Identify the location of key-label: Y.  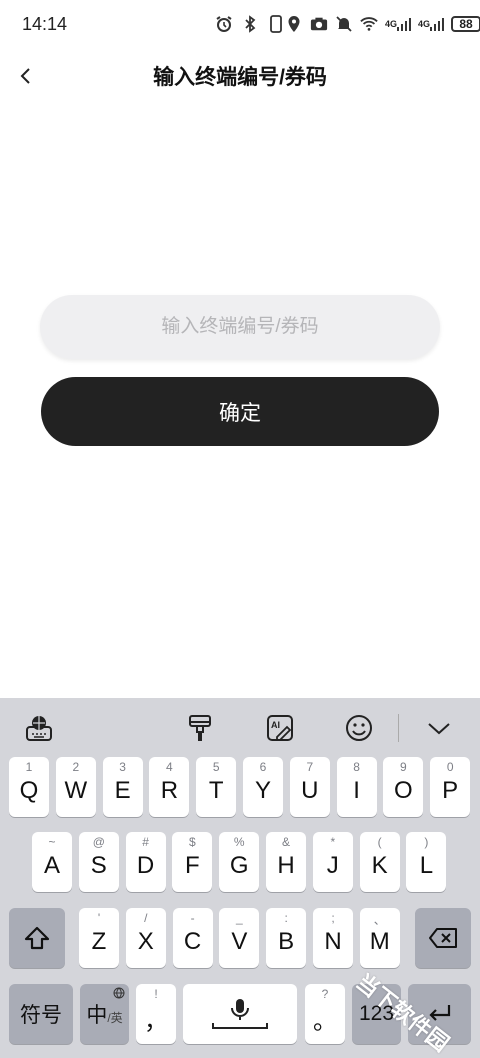
(262, 790).